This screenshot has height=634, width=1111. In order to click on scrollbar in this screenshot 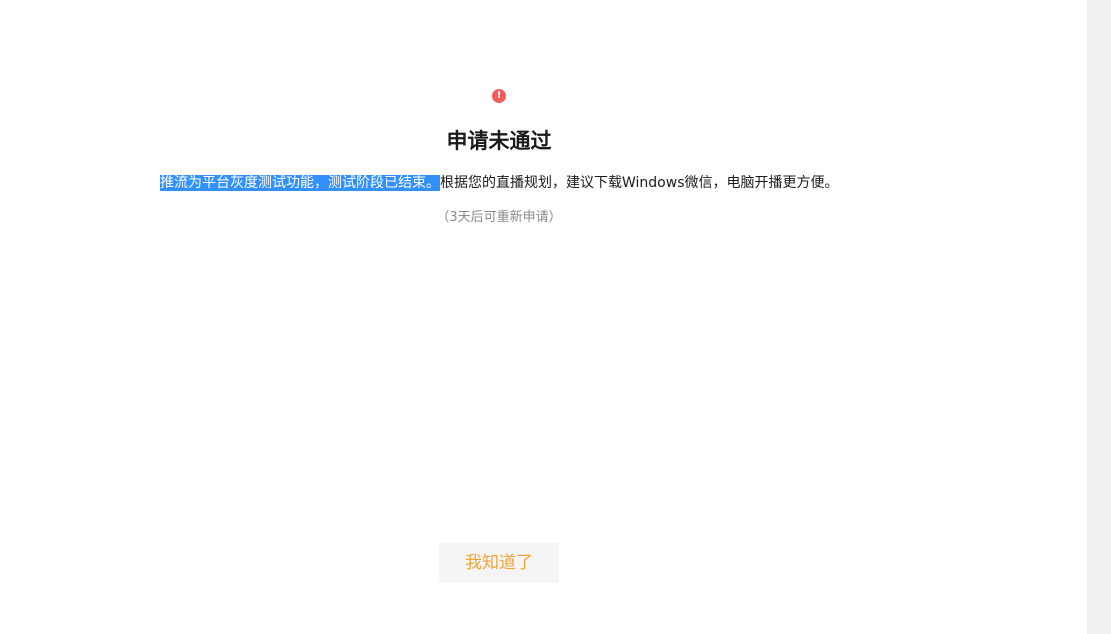, I will do `click(1099, 317)`.